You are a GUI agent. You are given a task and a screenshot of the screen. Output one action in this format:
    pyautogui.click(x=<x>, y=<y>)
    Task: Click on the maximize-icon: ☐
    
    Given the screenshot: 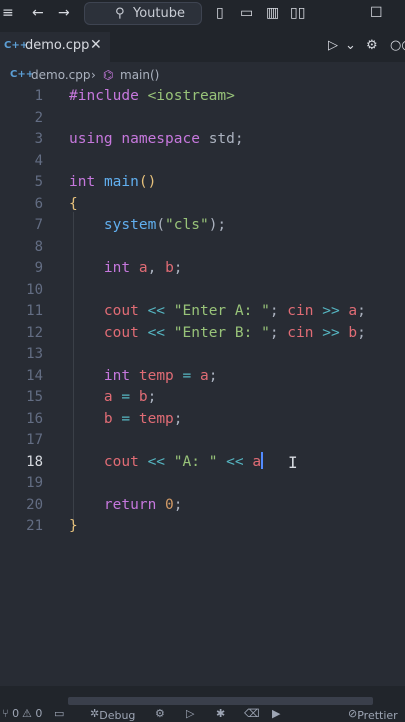 What is the action you would take?
    pyautogui.click(x=376, y=13)
    